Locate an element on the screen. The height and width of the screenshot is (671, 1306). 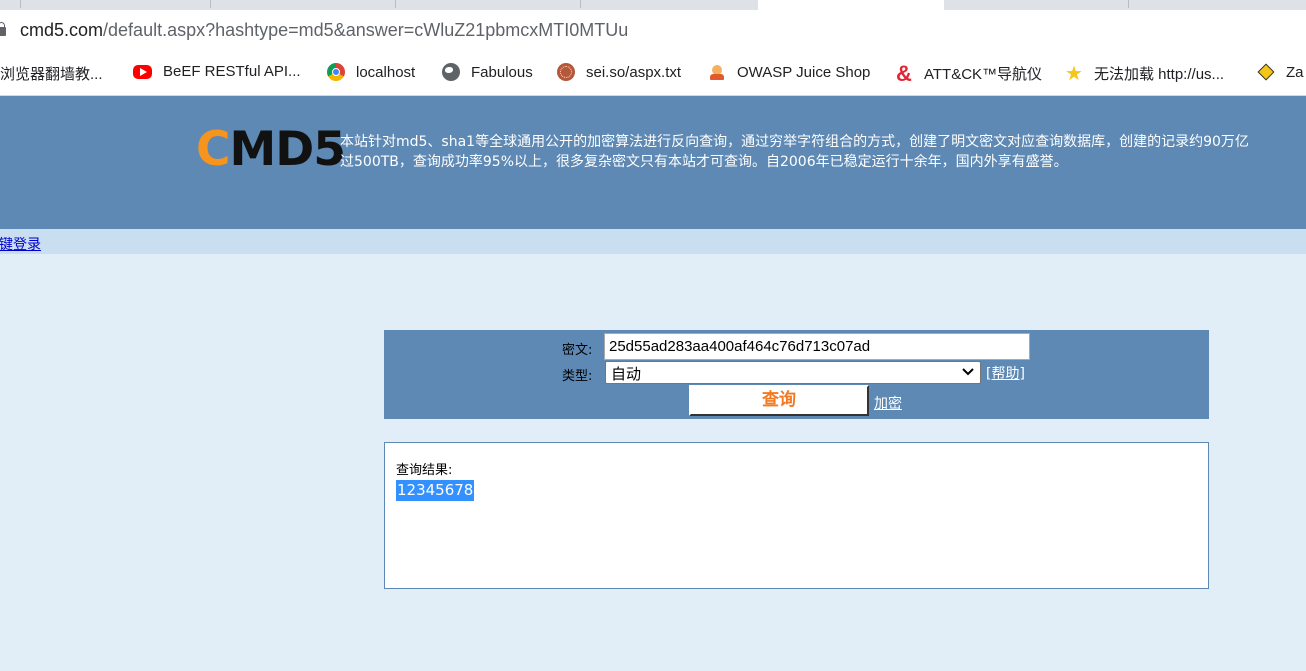
query-form: 密文: 类型: 自动 [帮助] 查询 加密 is located at coordinates (796, 374).